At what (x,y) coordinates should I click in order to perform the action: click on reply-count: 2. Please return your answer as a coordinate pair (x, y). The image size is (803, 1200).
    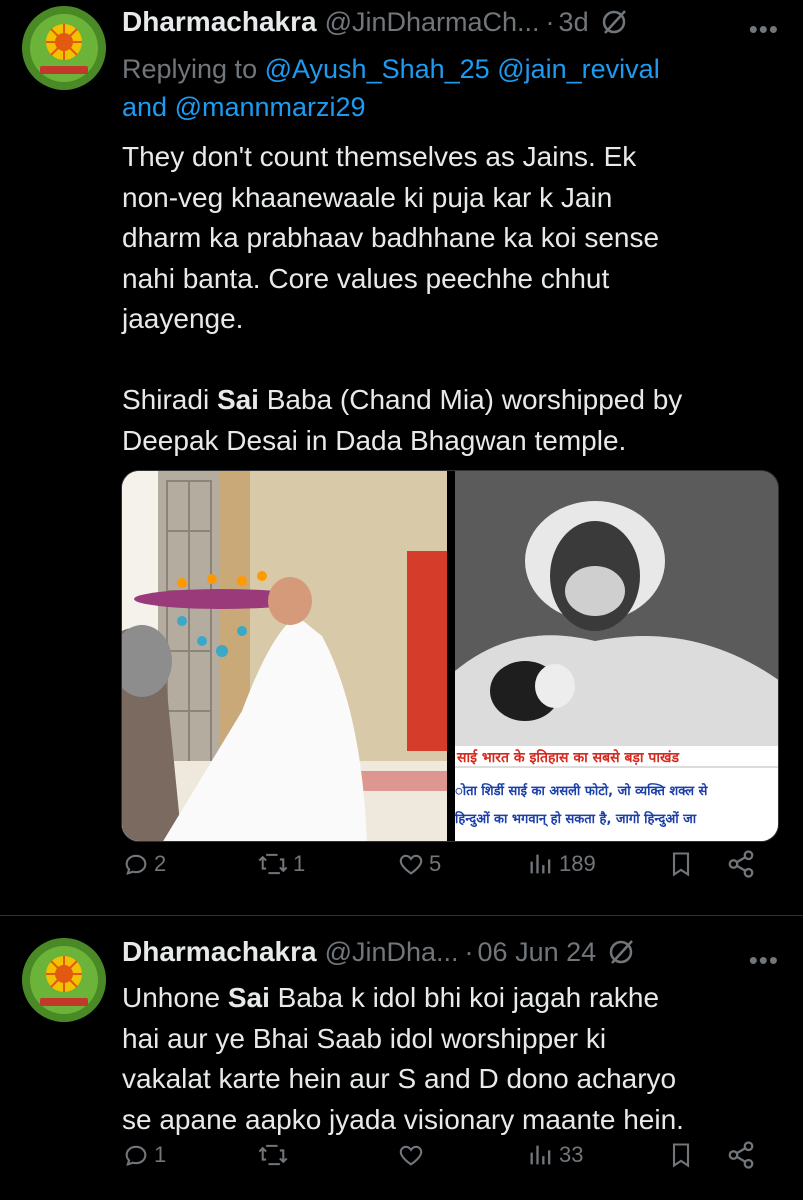
    Looking at the image, I should click on (160, 863).